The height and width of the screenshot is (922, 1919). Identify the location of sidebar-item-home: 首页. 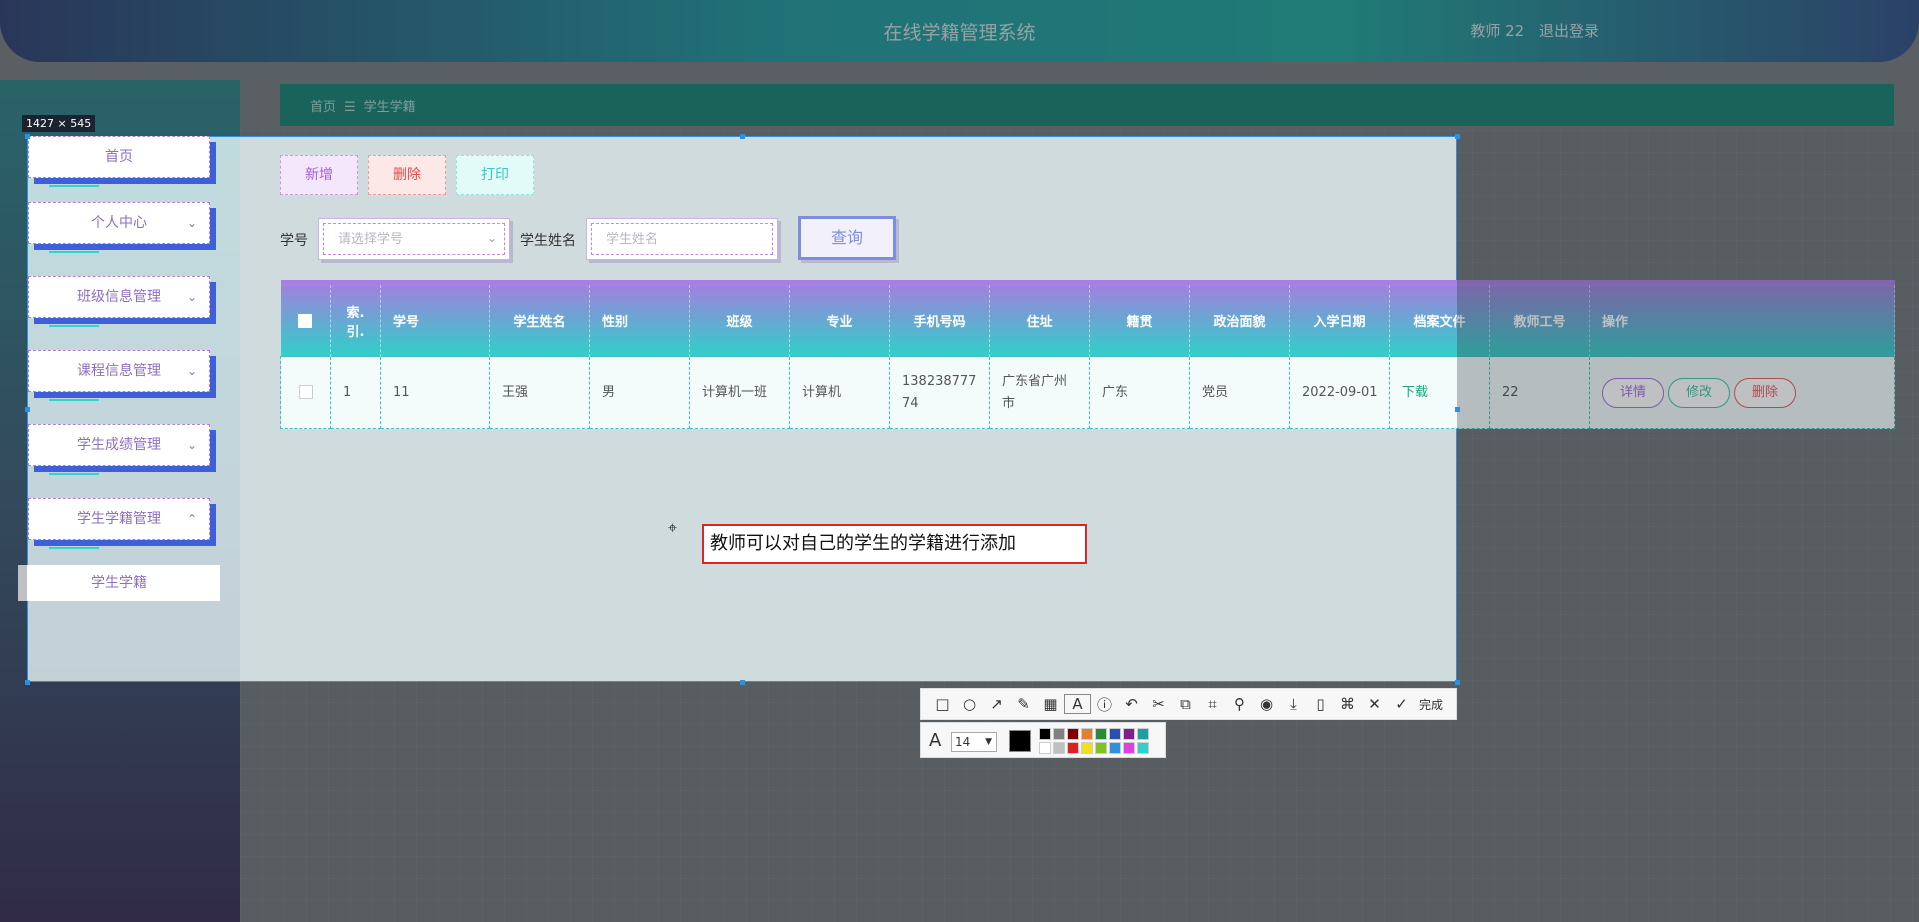
(119, 161).